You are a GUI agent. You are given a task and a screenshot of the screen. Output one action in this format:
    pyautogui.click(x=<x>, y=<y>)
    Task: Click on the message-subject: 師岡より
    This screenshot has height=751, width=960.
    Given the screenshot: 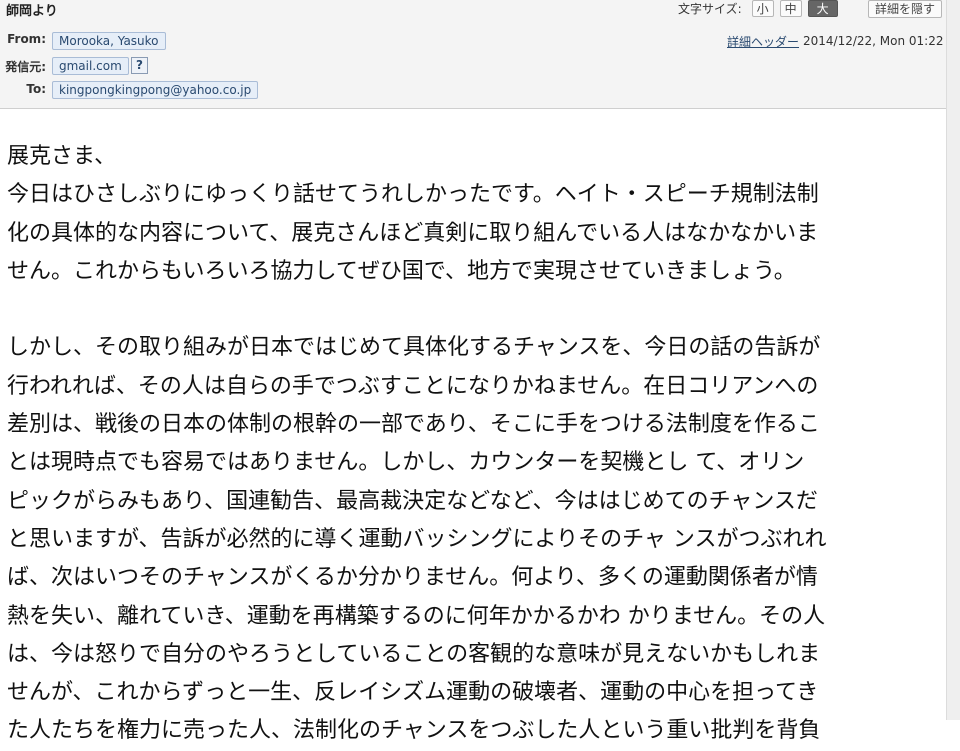 What is the action you would take?
    pyautogui.click(x=32, y=11)
    